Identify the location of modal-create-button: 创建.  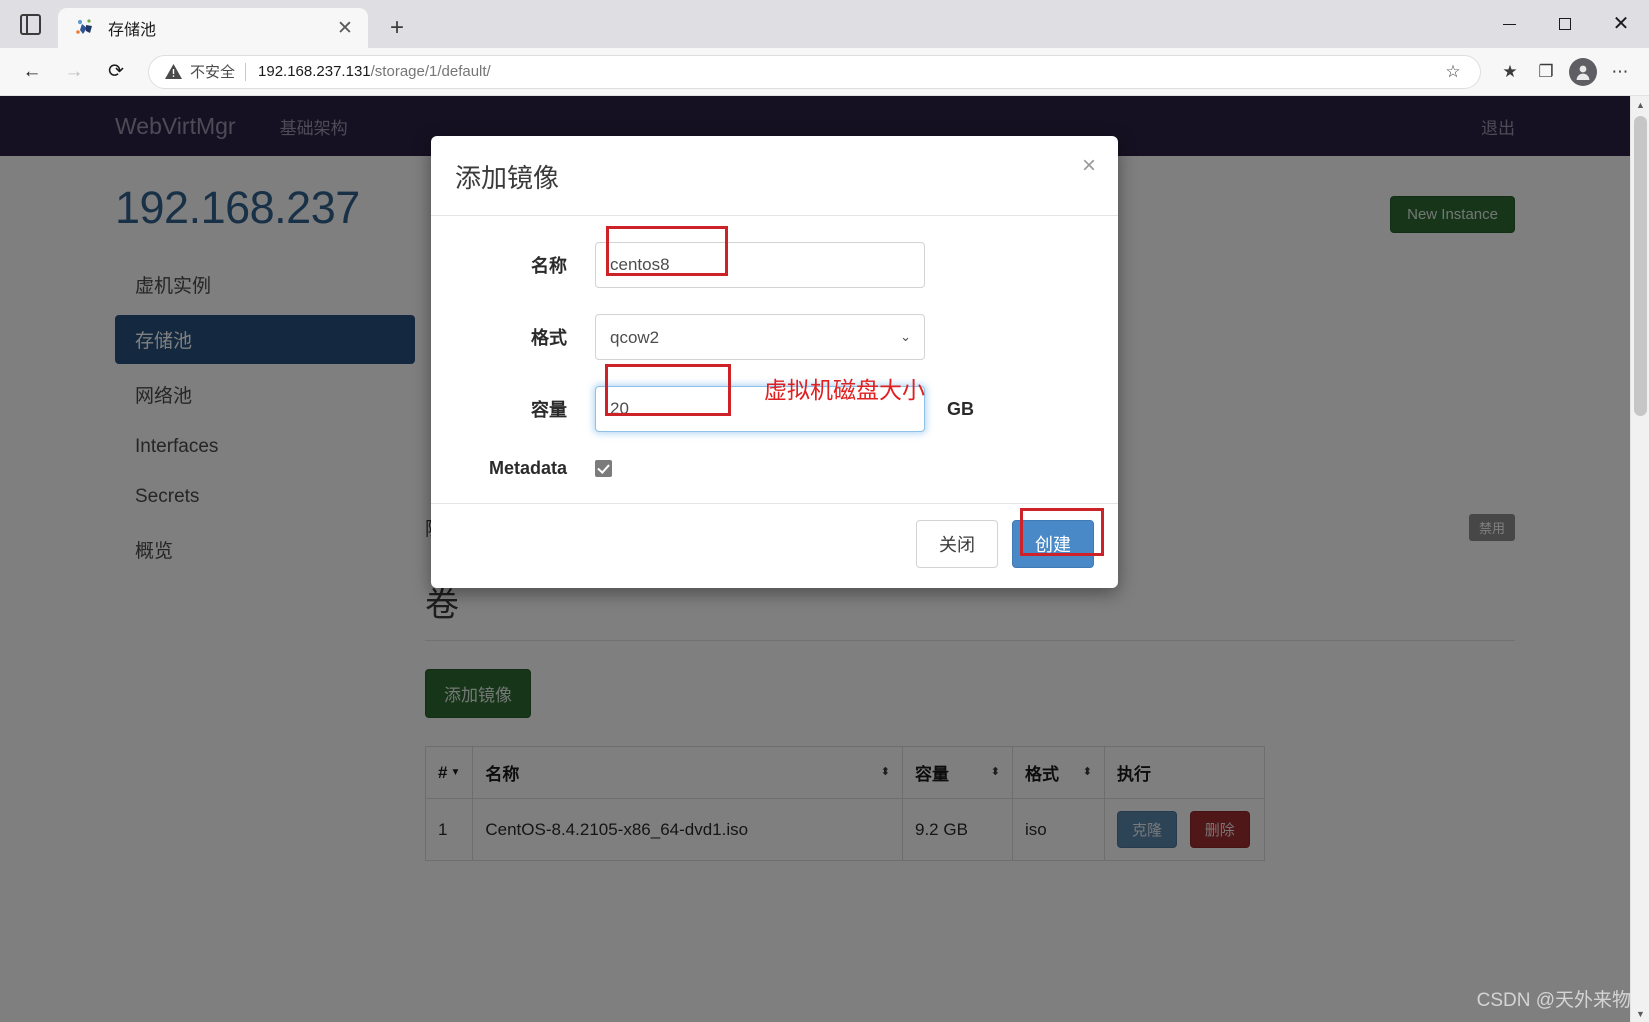
(1053, 544).